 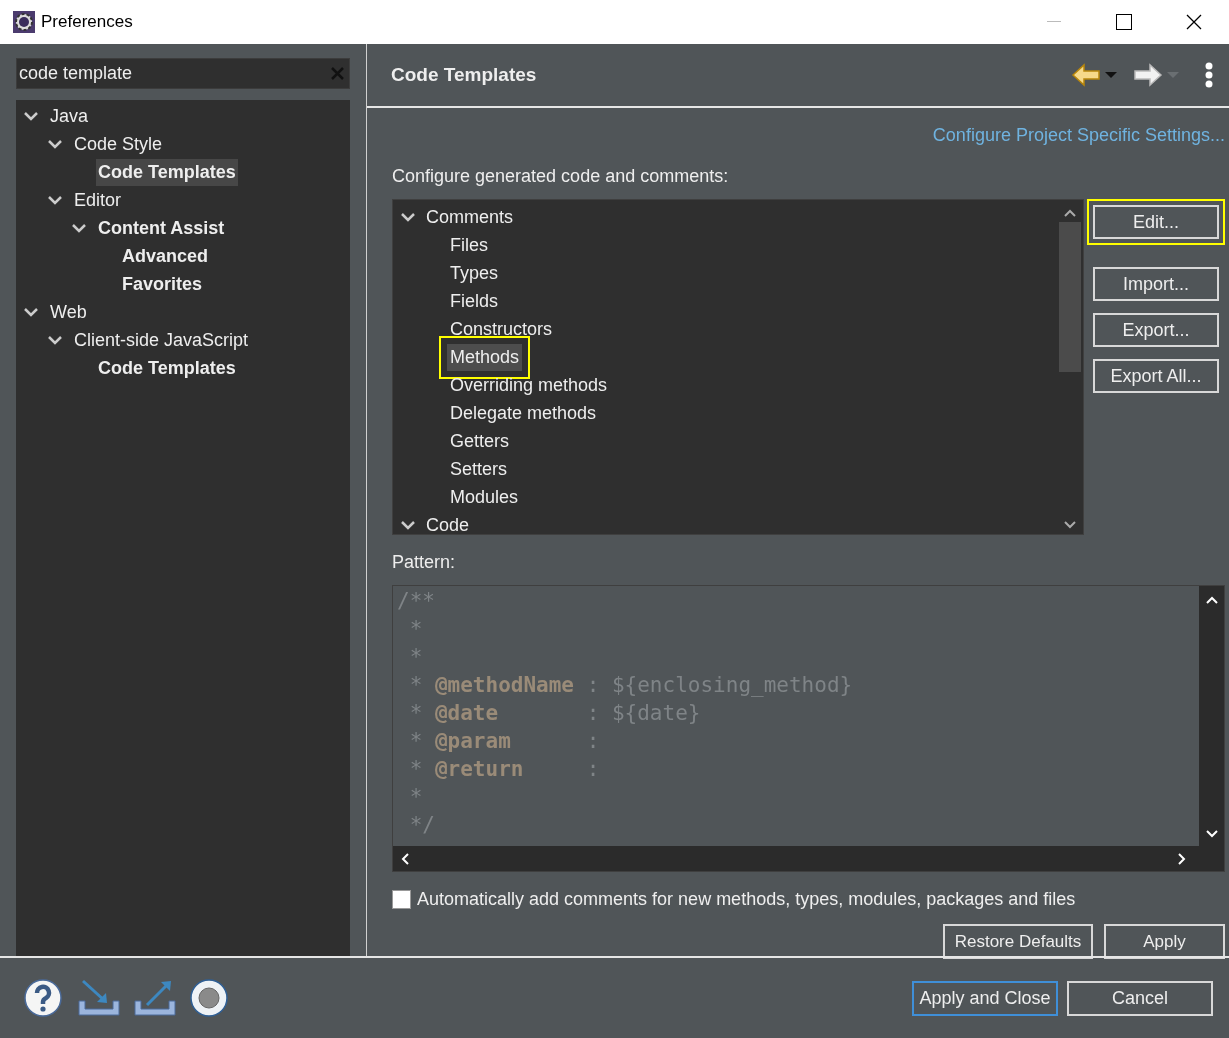 I want to click on scroll-right-icon, so click(x=1182, y=858).